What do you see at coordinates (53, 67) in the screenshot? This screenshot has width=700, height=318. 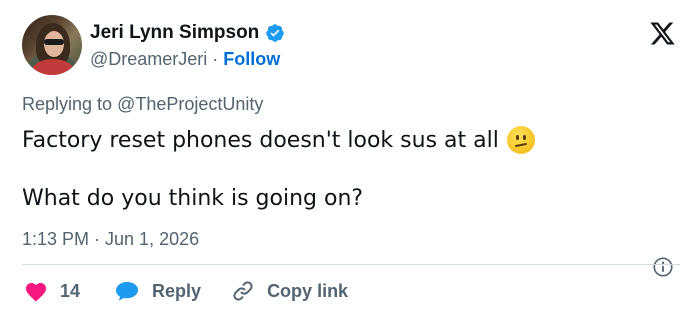 I see `avatar-shirt` at bounding box center [53, 67].